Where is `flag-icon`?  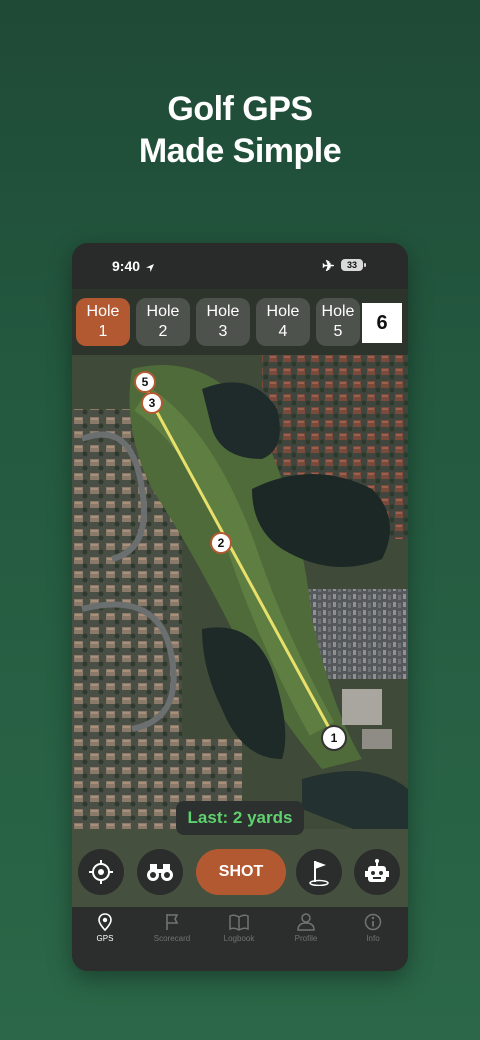
flag-icon is located at coordinates (172, 922).